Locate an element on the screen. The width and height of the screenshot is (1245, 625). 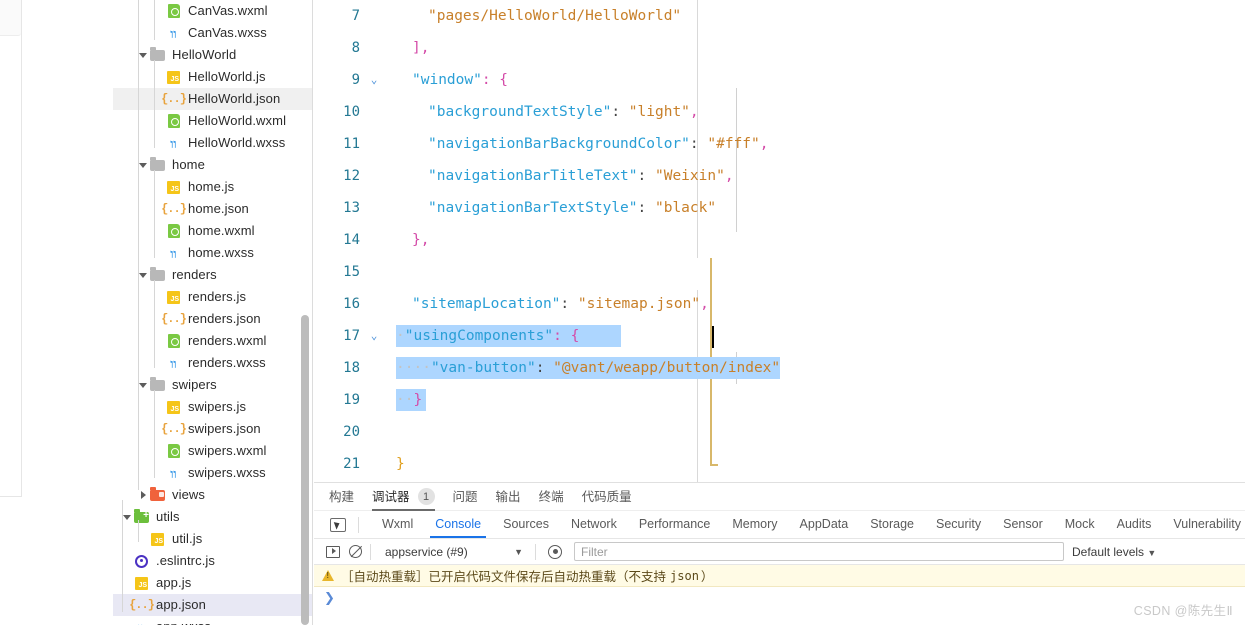
devtools-subtab-network: Network is located at coordinates (594, 524).